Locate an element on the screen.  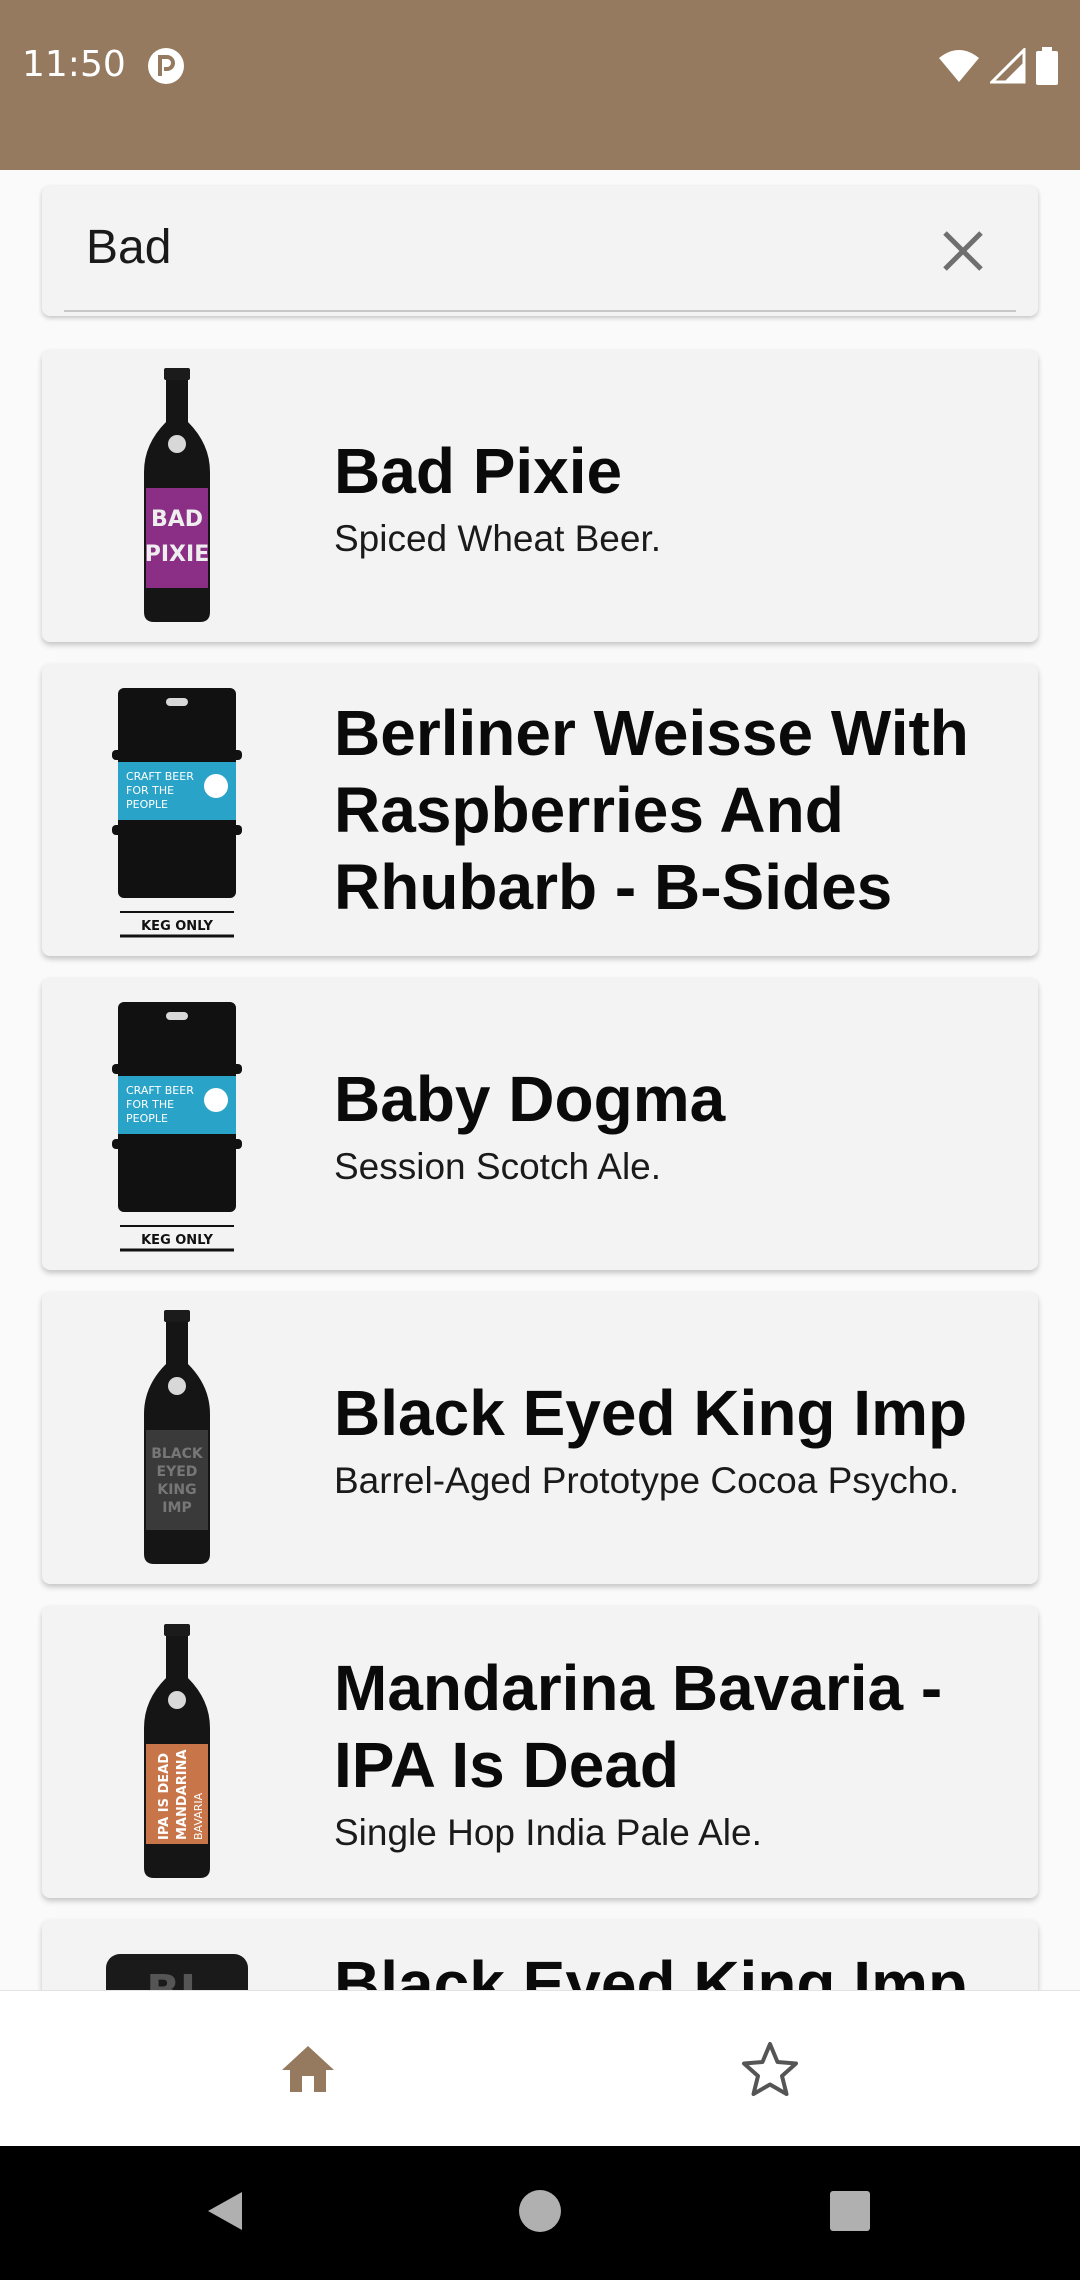
svg-text: IMP is located at coordinates (176, 1508).